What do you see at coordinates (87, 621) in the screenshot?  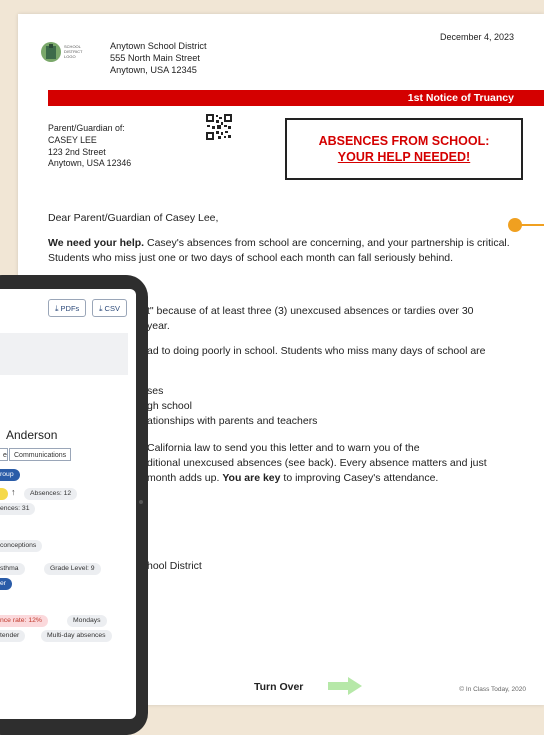 I see `mondays-pill: Mondays` at bounding box center [87, 621].